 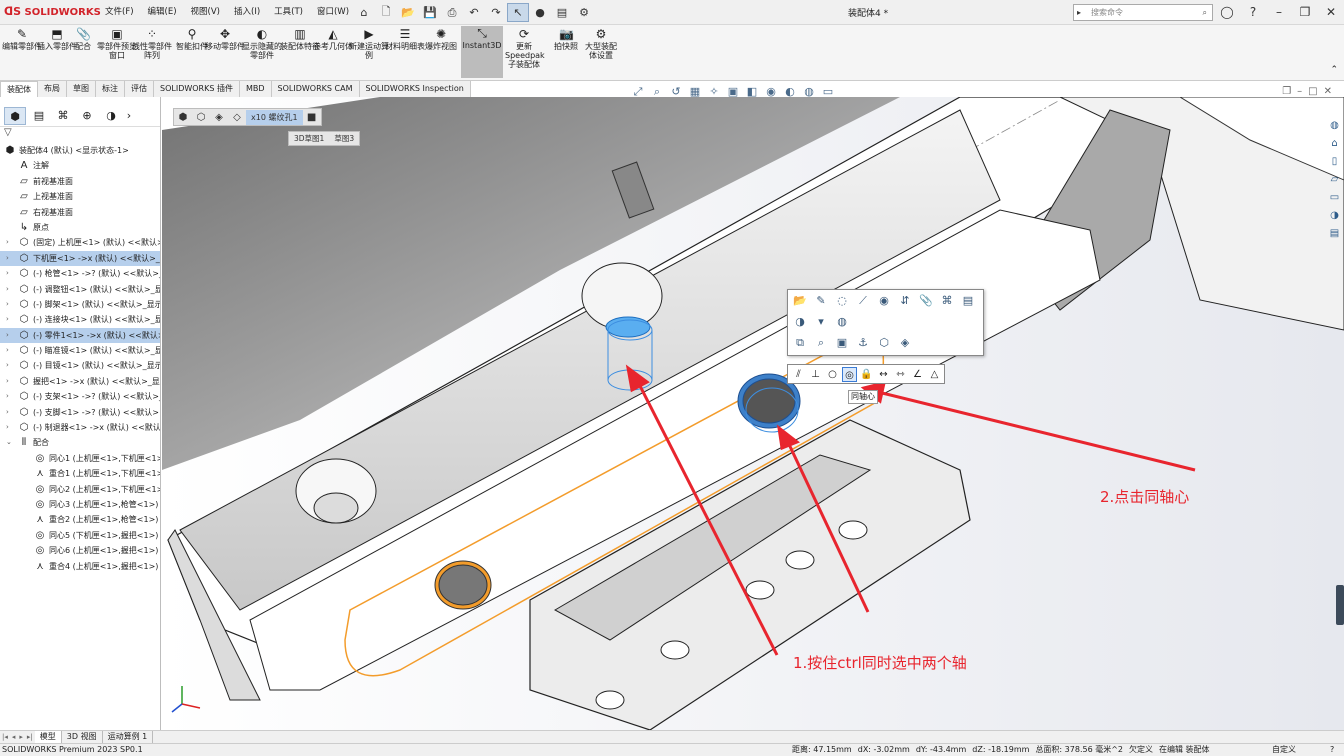 I want to click on edit-appearance-icon: ◐, so click(x=790, y=92).